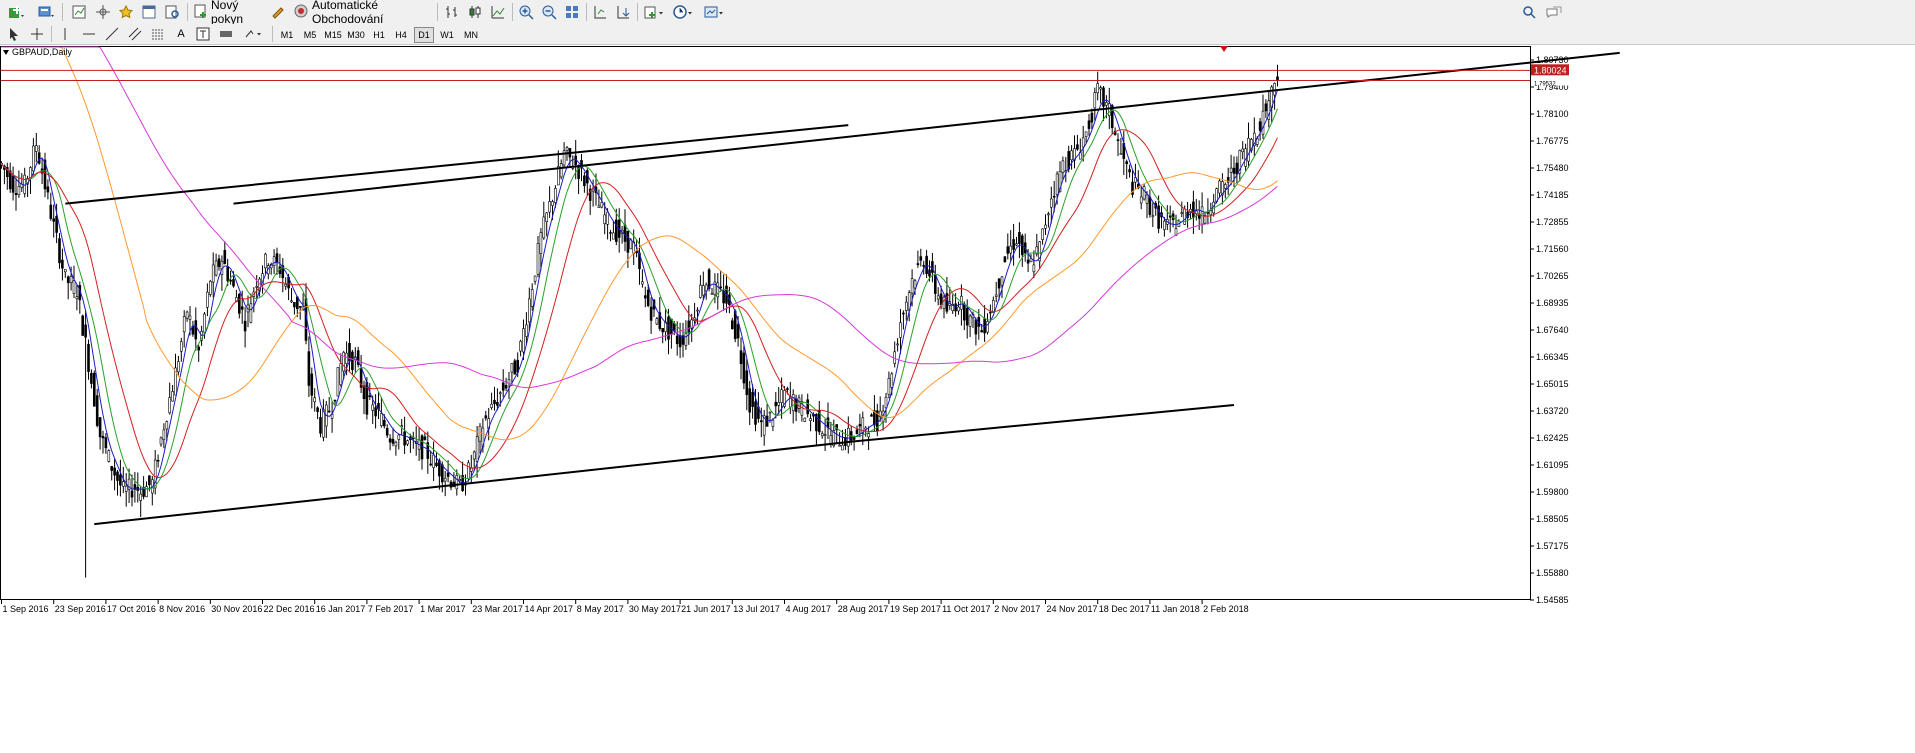  I want to click on price-tick-label: 1.71560, so click(1552, 249).